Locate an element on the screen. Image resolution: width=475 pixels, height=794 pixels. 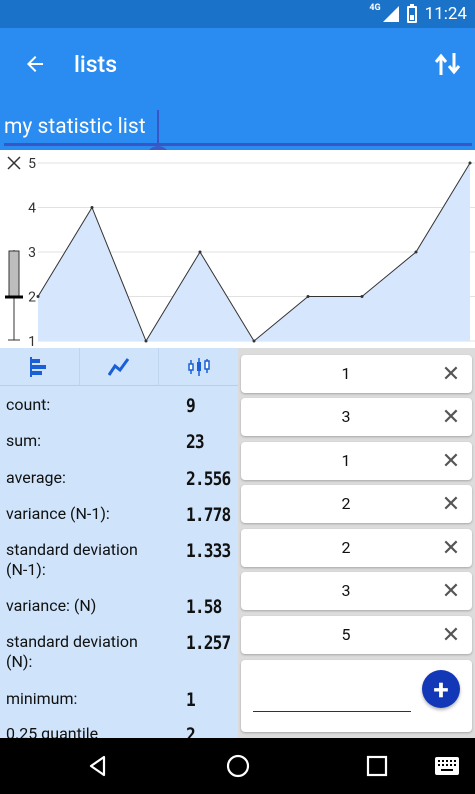
arrow-left-icon is located at coordinates (35, 64).